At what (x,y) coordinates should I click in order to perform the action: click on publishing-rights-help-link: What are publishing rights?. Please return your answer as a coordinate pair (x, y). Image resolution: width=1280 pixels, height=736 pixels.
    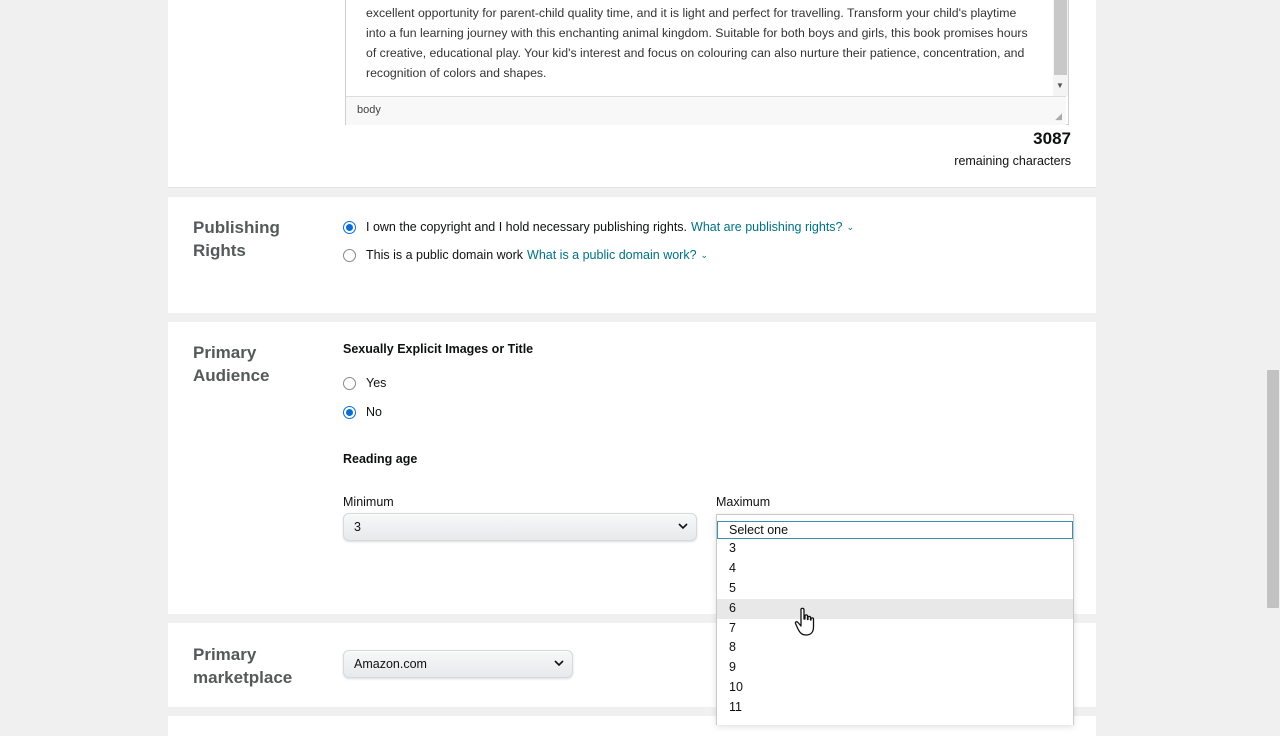
    Looking at the image, I should click on (766, 227).